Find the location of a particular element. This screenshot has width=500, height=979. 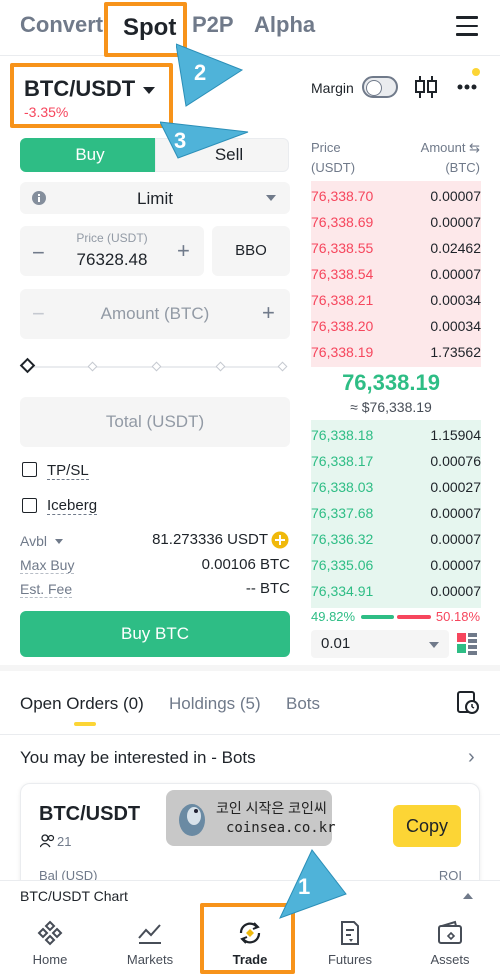

bid-price: 76,338.18 is located at coordinates (342, 435).